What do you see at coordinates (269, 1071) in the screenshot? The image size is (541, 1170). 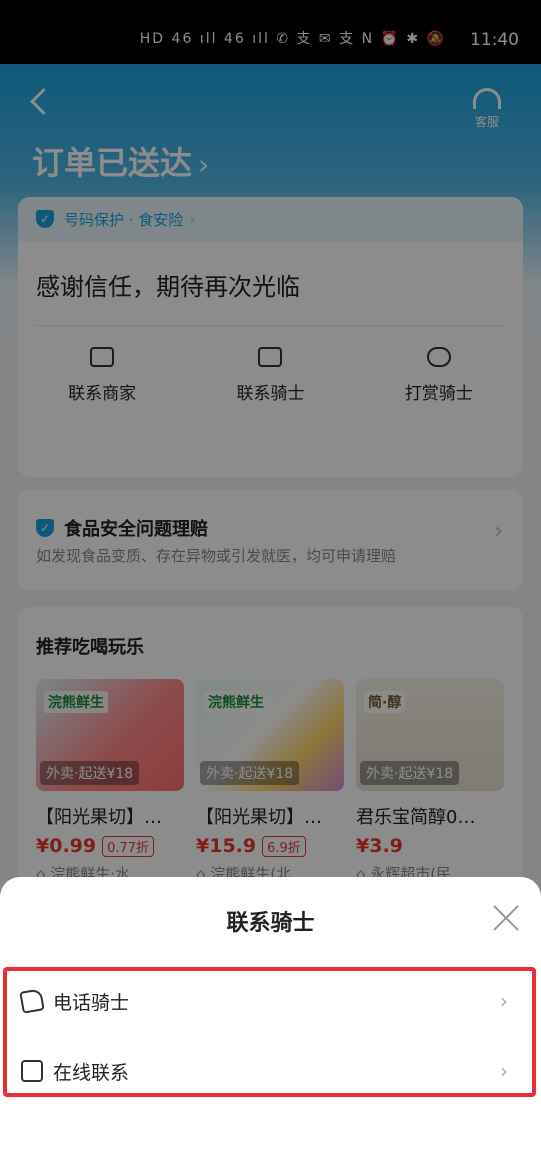 I see `online-contact-option: 在线联系 ›` at bounding box center [269, 1071].